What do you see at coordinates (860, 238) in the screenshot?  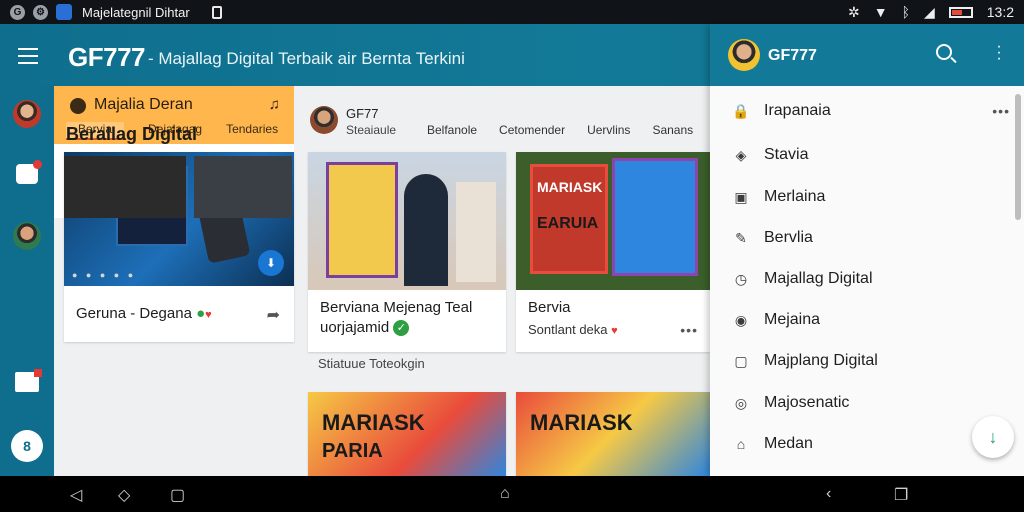 I see `drawer-item: ✎ Bervlia` at bounding box center [860, 238].